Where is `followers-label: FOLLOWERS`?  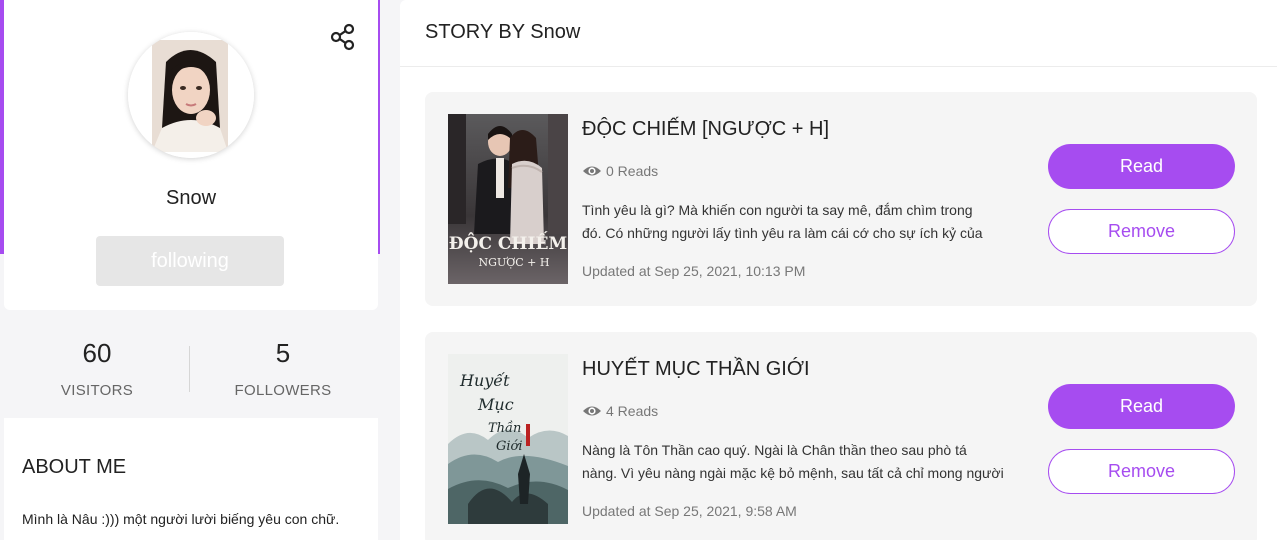
followers-label: FOLLOWERS is located at coordinates (283, 390).